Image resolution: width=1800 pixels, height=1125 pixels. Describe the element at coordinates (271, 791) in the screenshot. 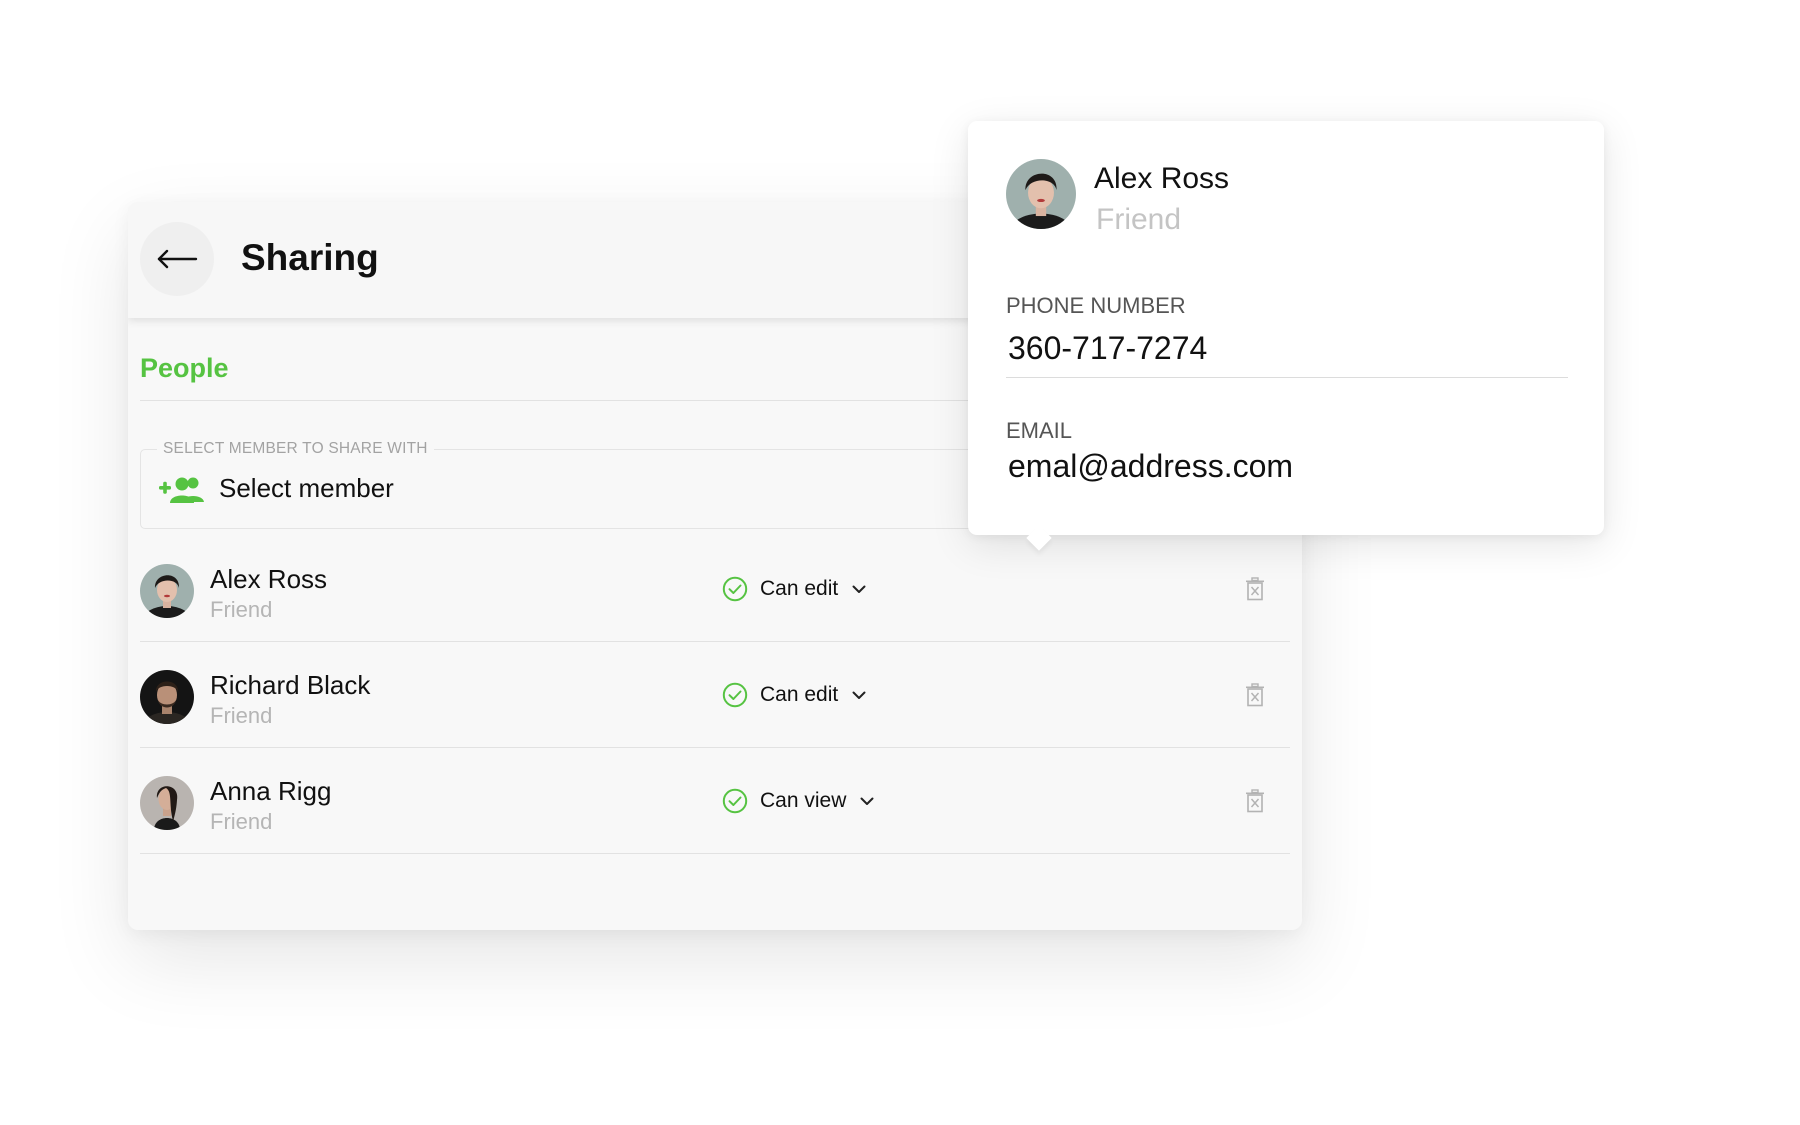

I see `member-name: Anna Rigg` at that location.